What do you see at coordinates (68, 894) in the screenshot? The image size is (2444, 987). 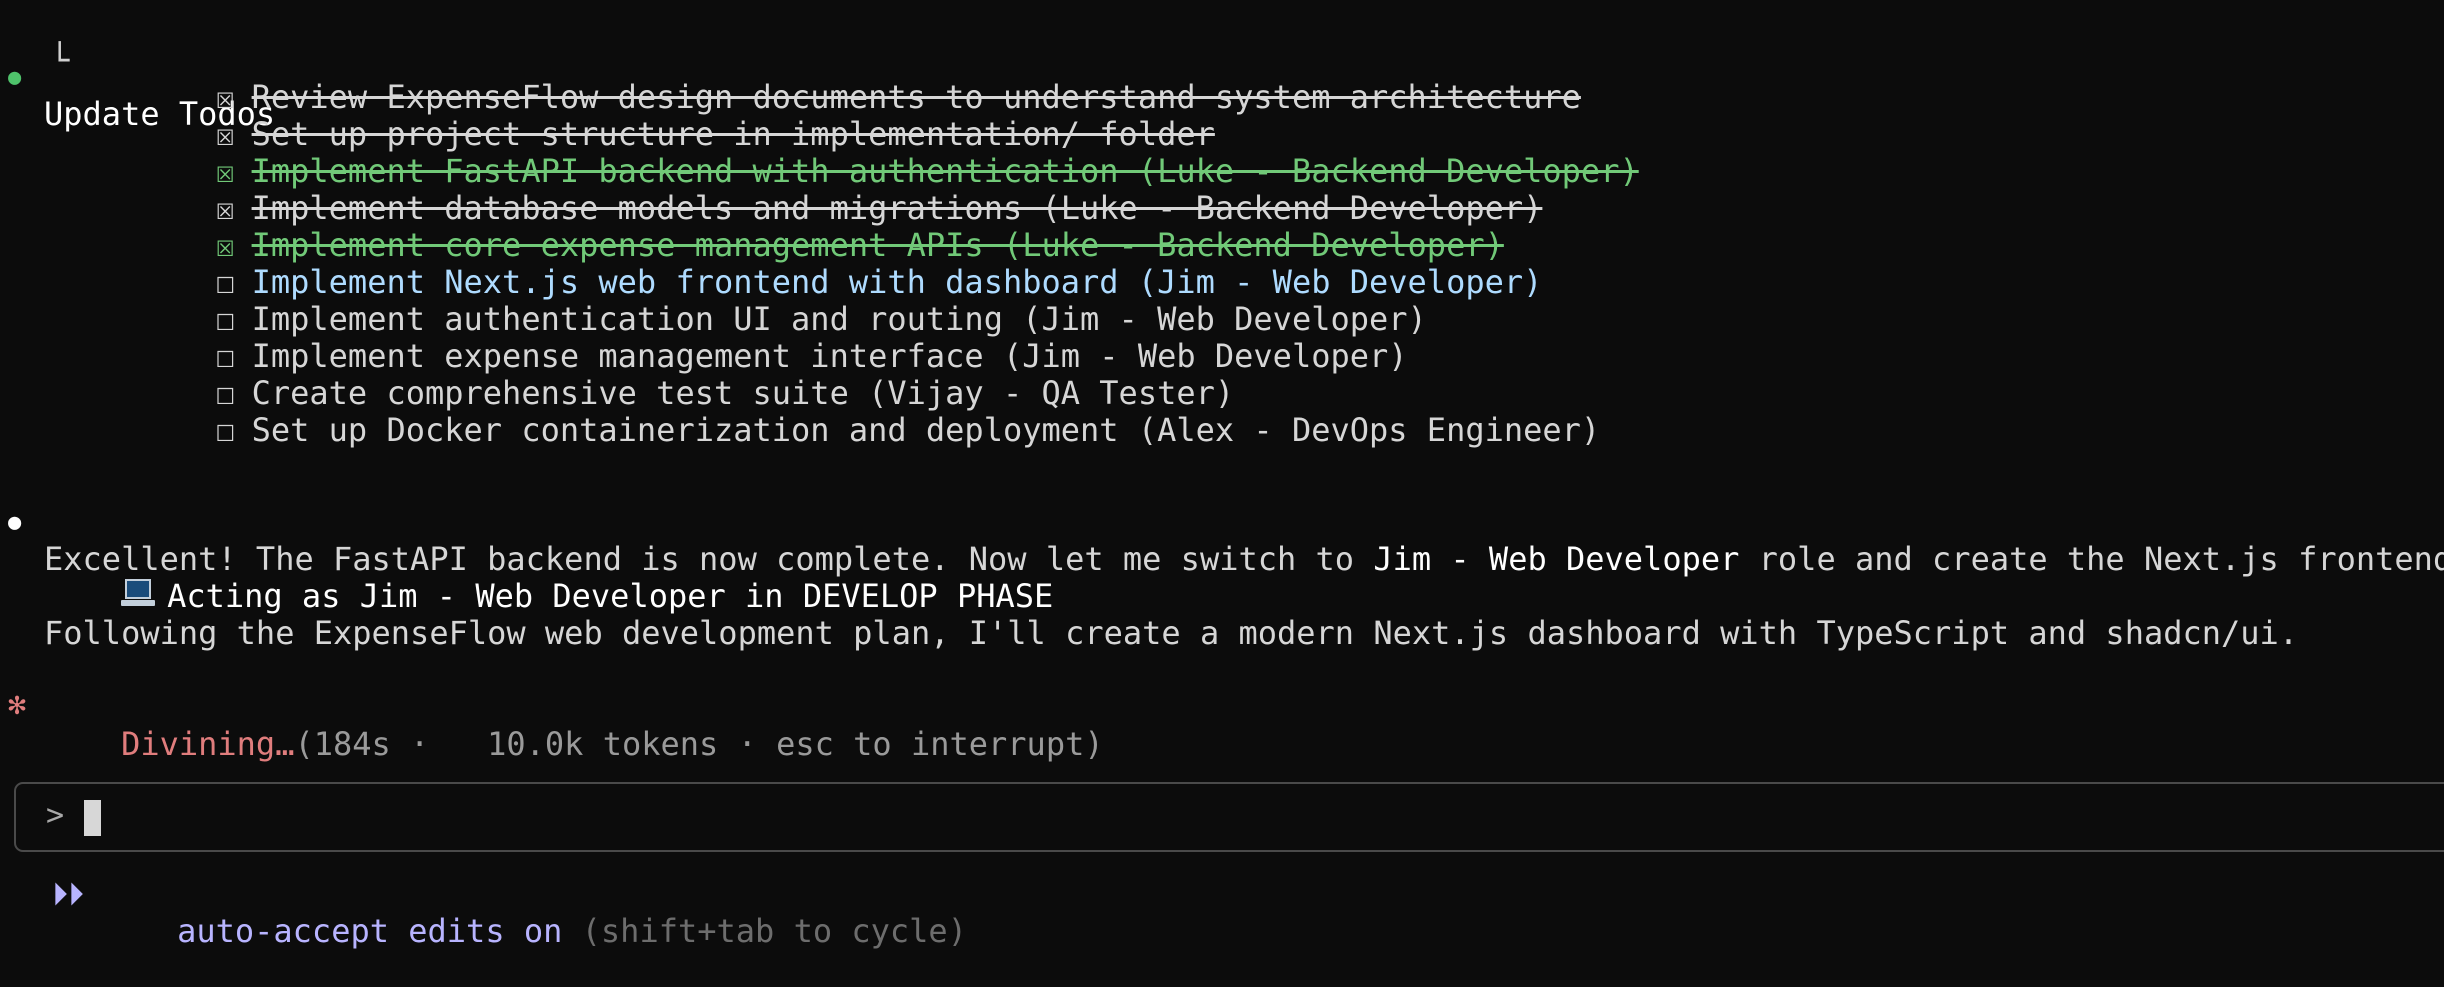 I see `fast-forward-icon: ⏵⏵` at bounding box center [68, 894].